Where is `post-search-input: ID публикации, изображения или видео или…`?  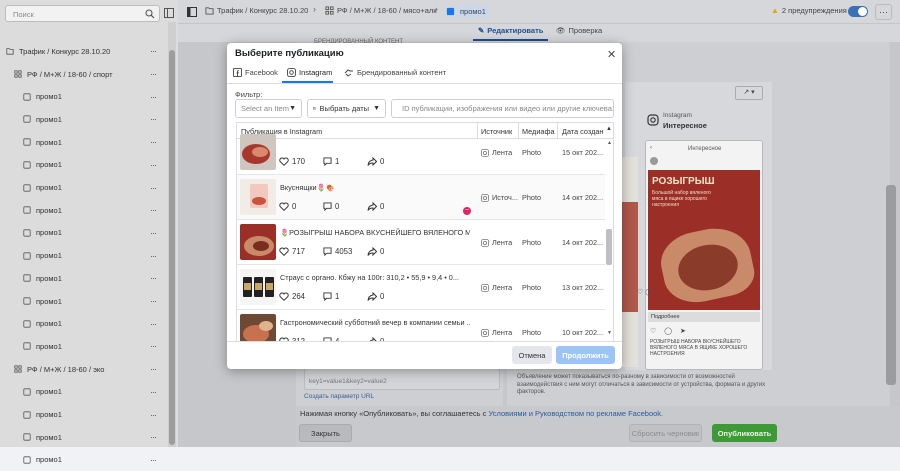 post-search-input: ID публикации, изображения или видео или… is located at coordinates (502, 108).